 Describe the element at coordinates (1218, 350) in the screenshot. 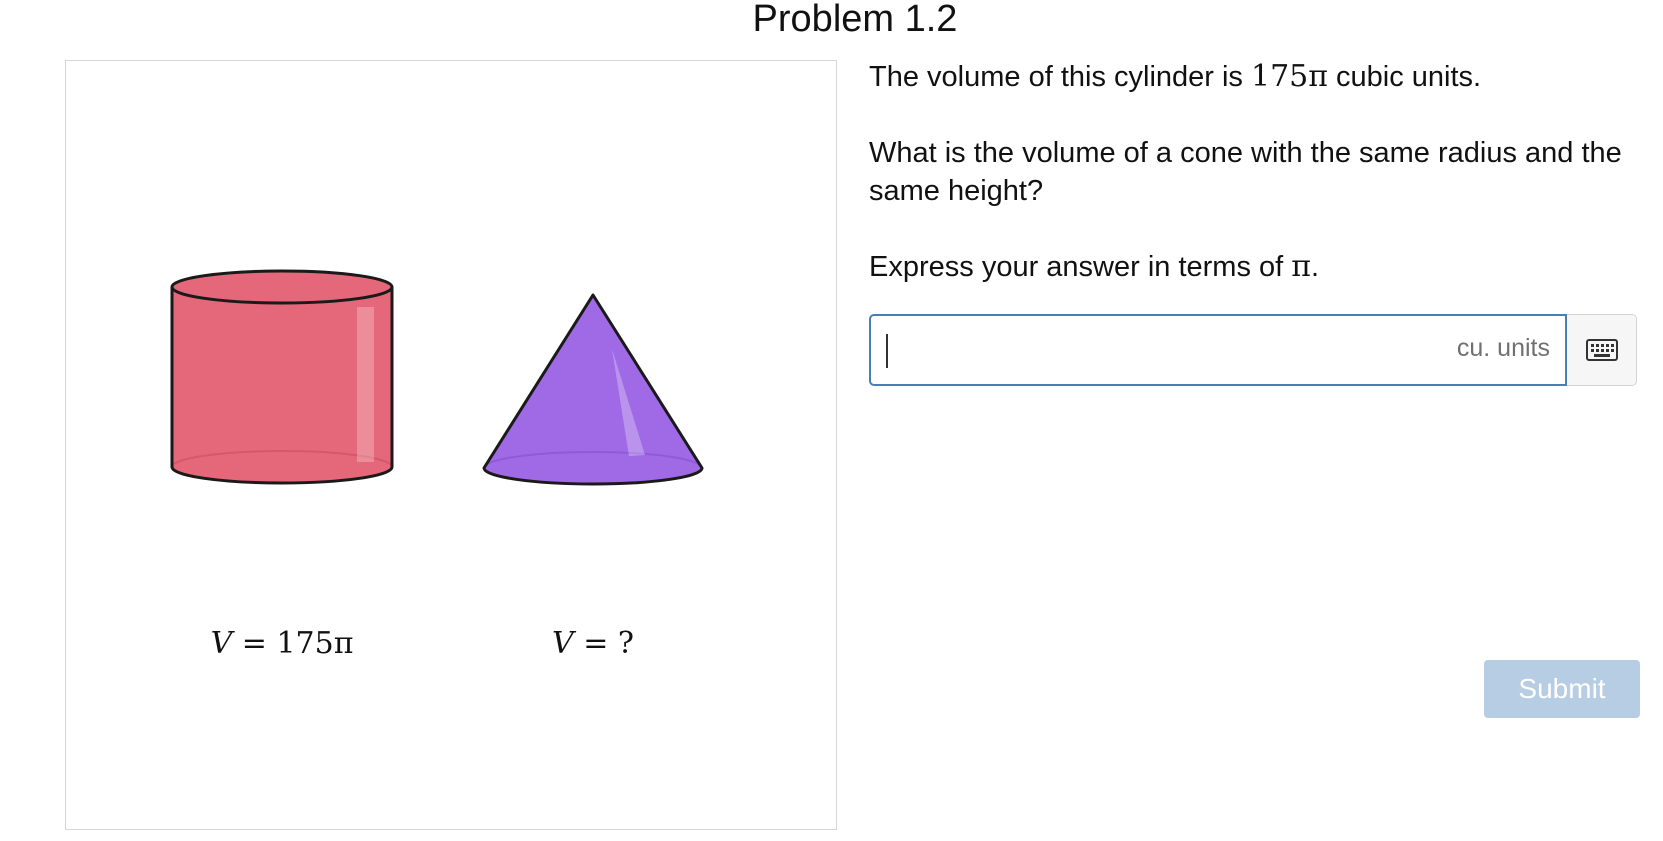

I see `answer-input: cu. units` at that location.